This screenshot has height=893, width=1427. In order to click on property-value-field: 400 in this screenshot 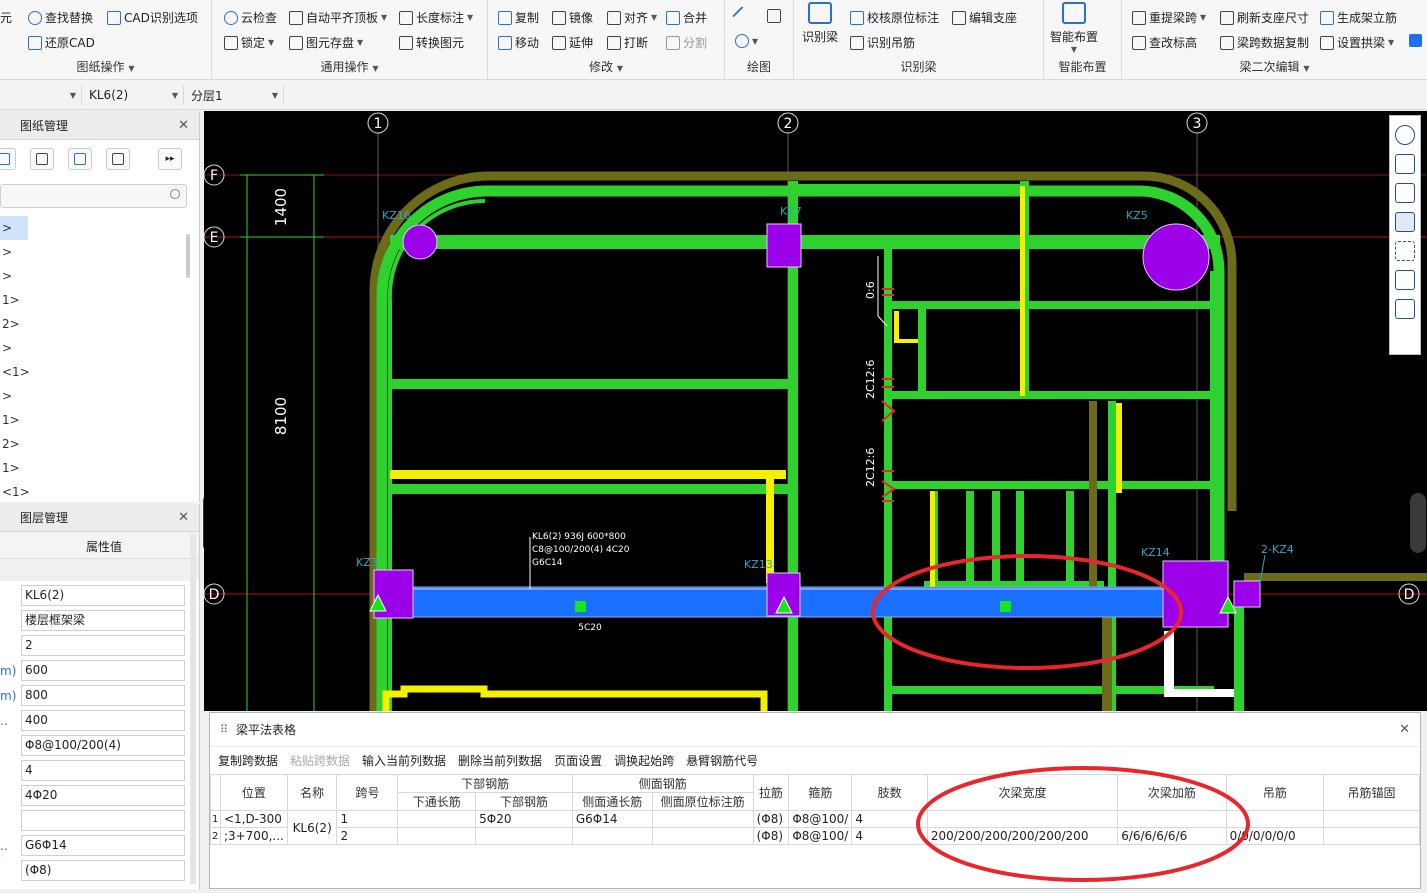, I will do `click(103, 720)`.